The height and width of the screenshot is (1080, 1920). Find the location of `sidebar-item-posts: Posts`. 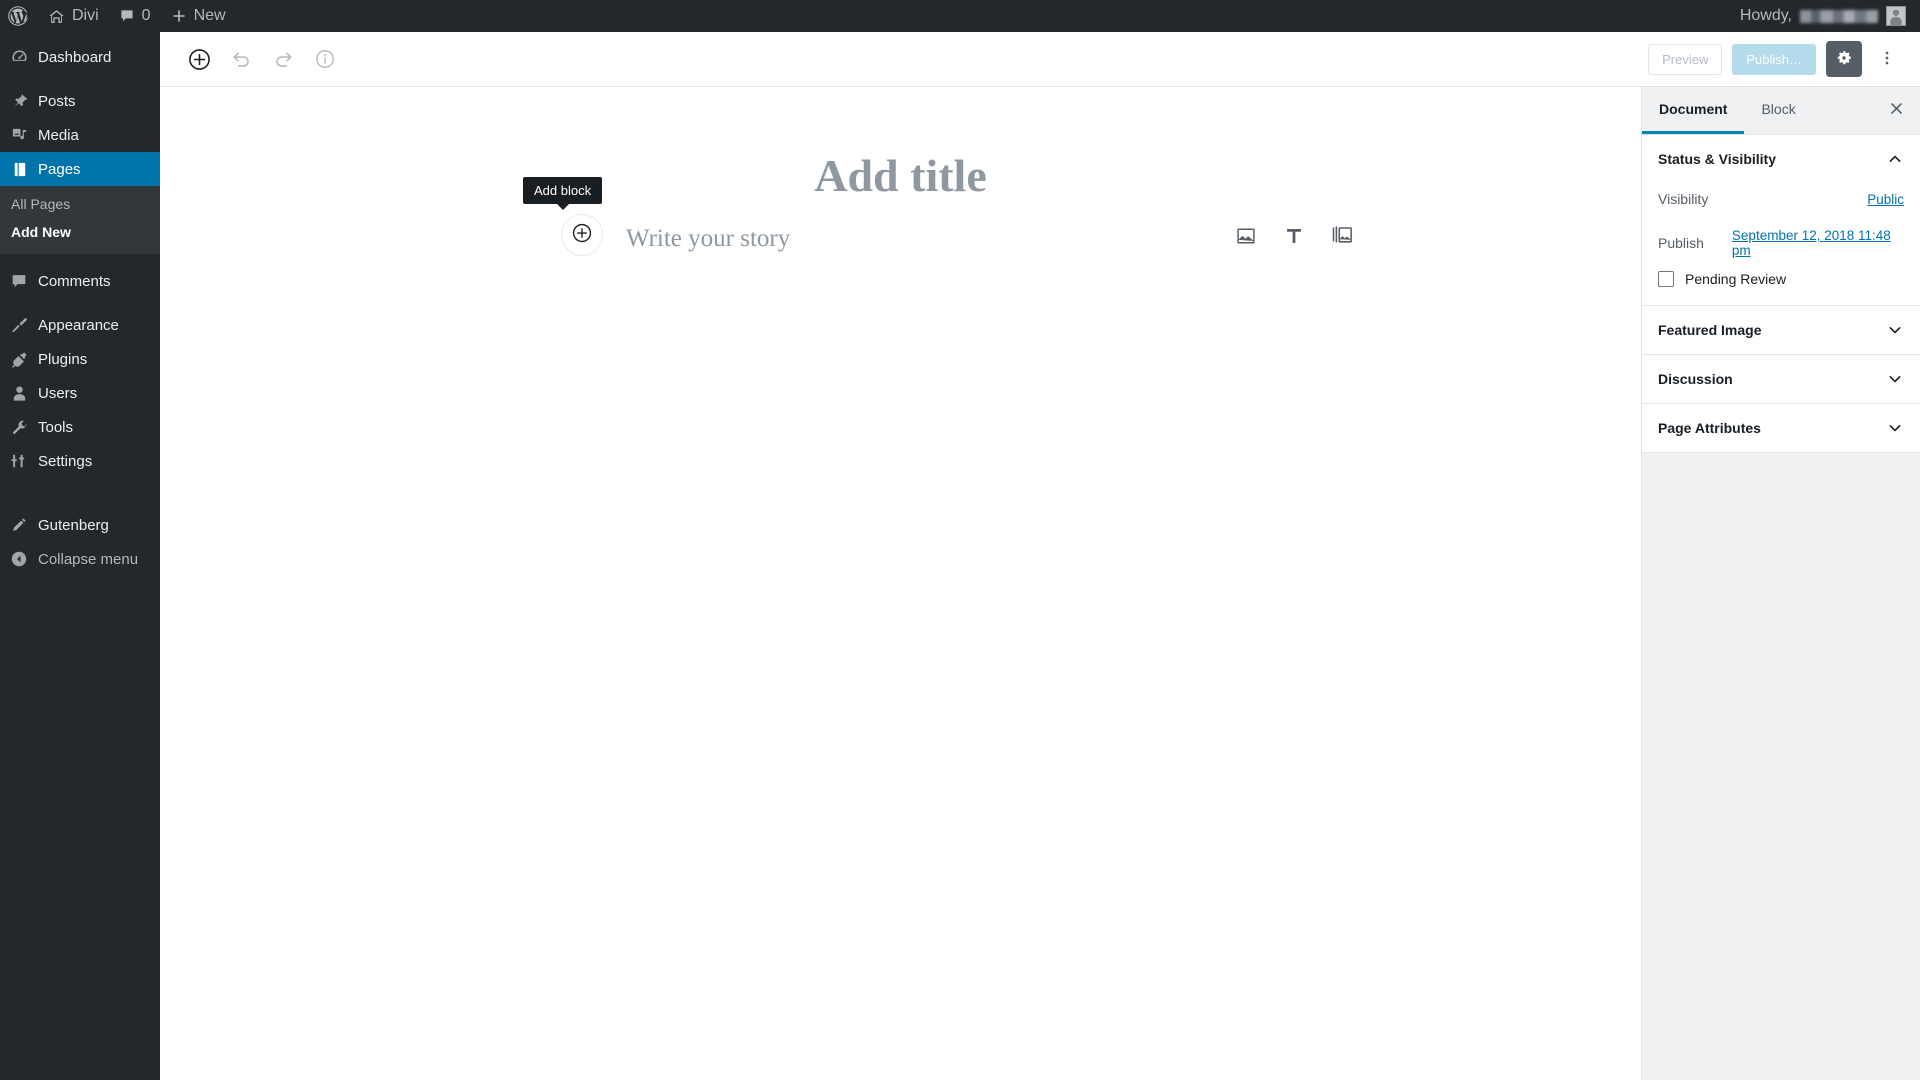

sidebar-item-posts: Posts is located at coordinates (80, 101).